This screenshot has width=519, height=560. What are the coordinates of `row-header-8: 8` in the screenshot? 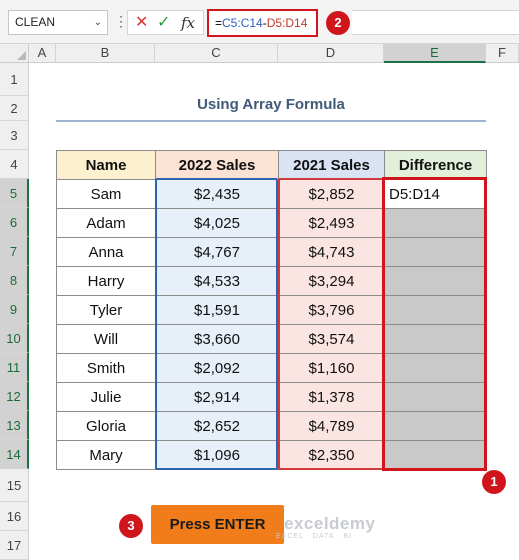 It's located at (14, 280).